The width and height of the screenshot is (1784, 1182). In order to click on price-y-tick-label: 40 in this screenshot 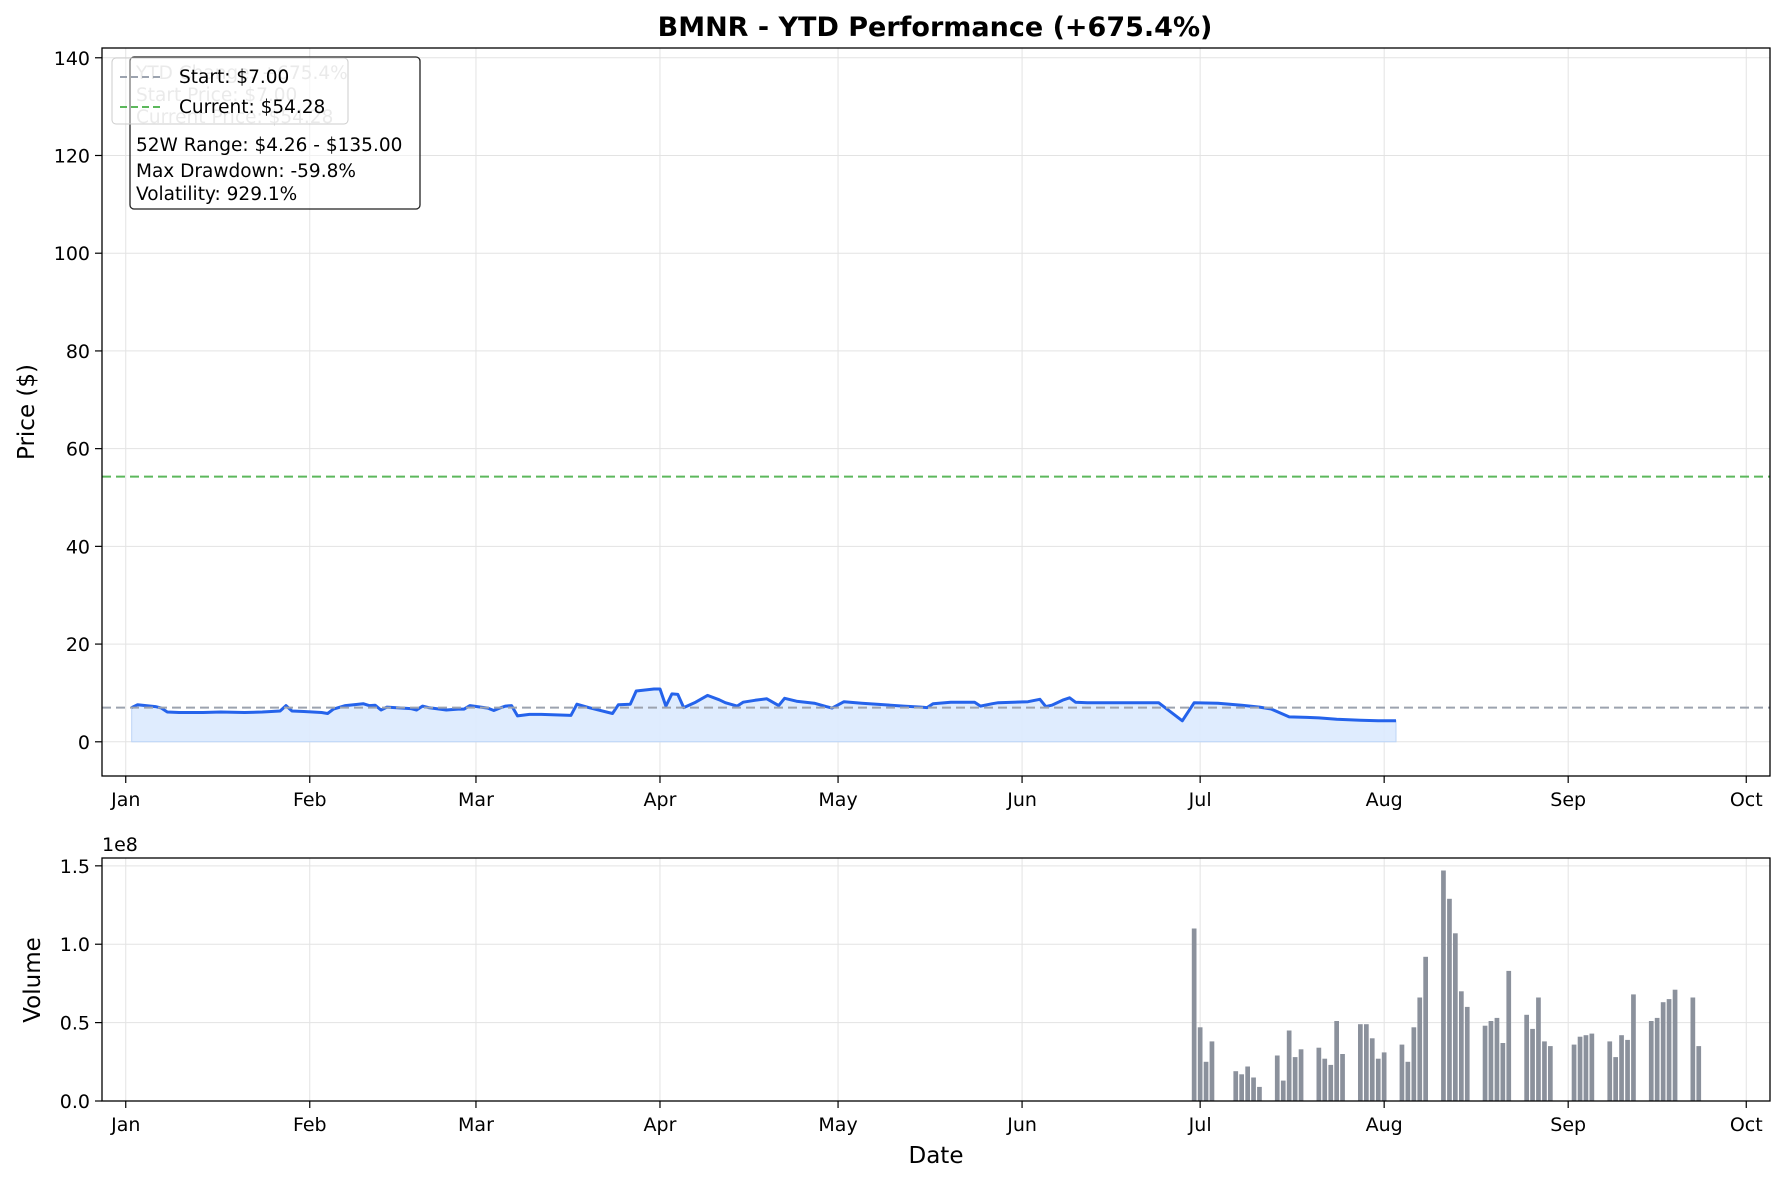, I will do `click(78, 547)`.